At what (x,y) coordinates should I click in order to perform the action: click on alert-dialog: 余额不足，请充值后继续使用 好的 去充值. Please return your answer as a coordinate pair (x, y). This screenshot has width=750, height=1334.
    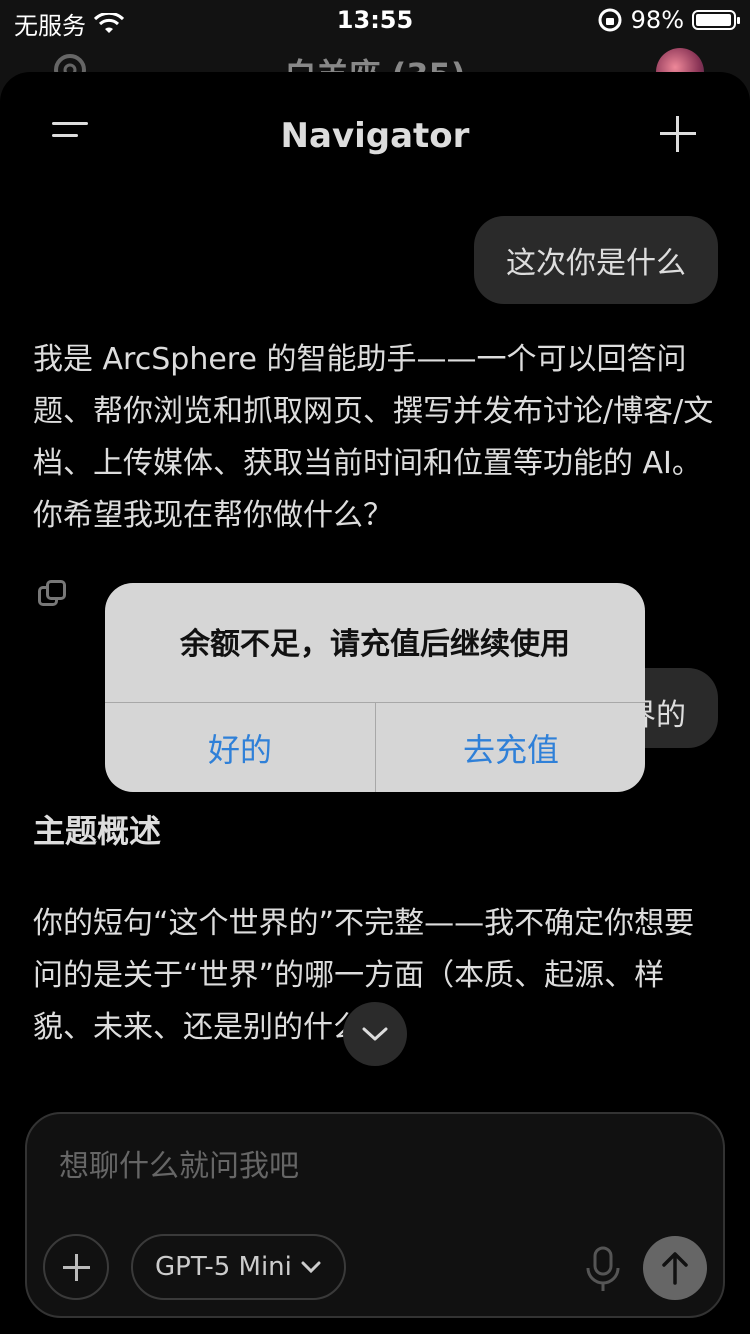
    Looking at the image, I should click on (375, 687).